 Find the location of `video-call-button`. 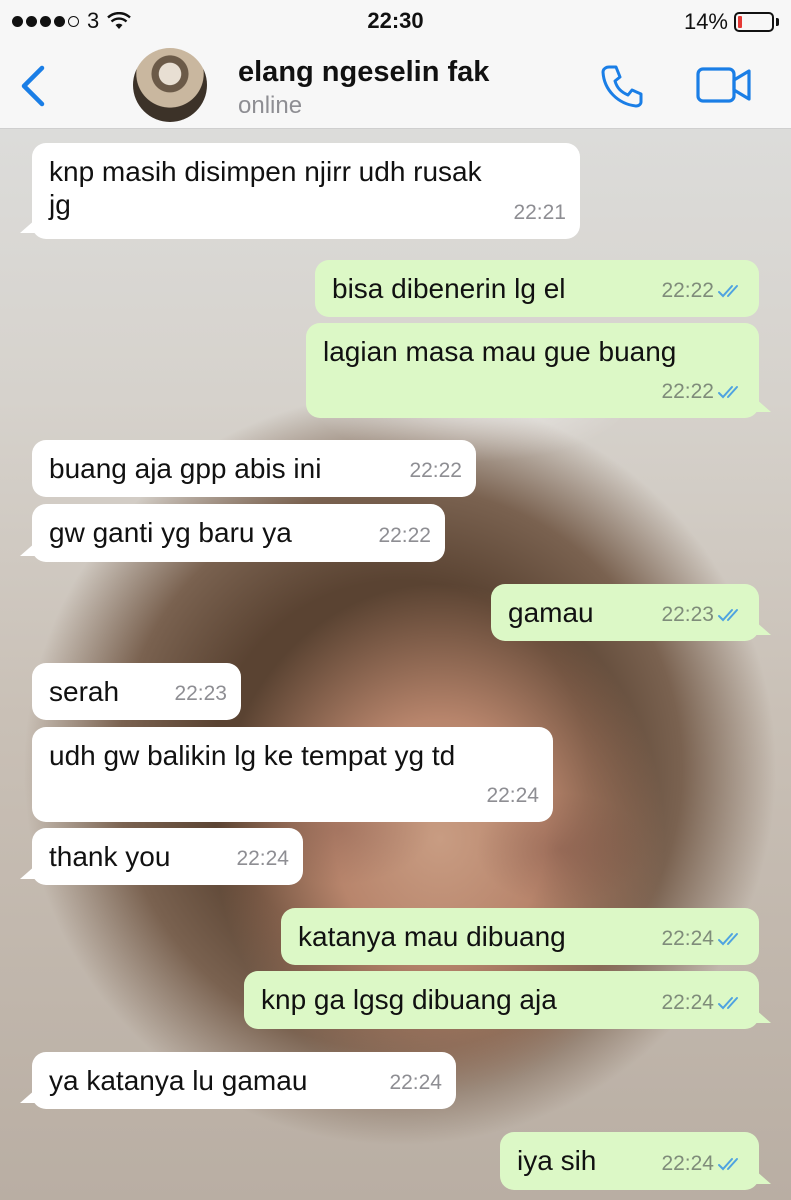

video-call-button is located at coordinates (724, 87).